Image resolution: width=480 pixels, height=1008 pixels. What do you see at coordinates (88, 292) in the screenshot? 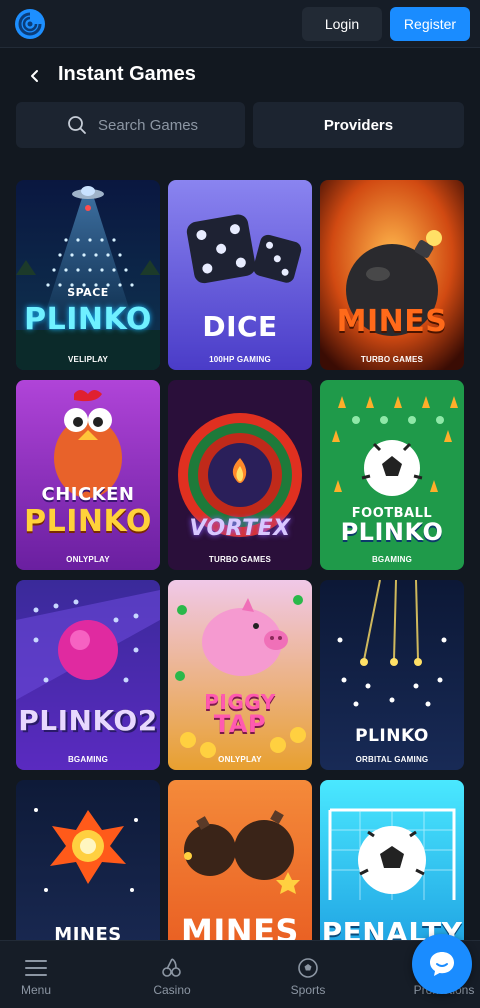
I see `game-subtitle: SPACE` at bounding box center [88, 292].